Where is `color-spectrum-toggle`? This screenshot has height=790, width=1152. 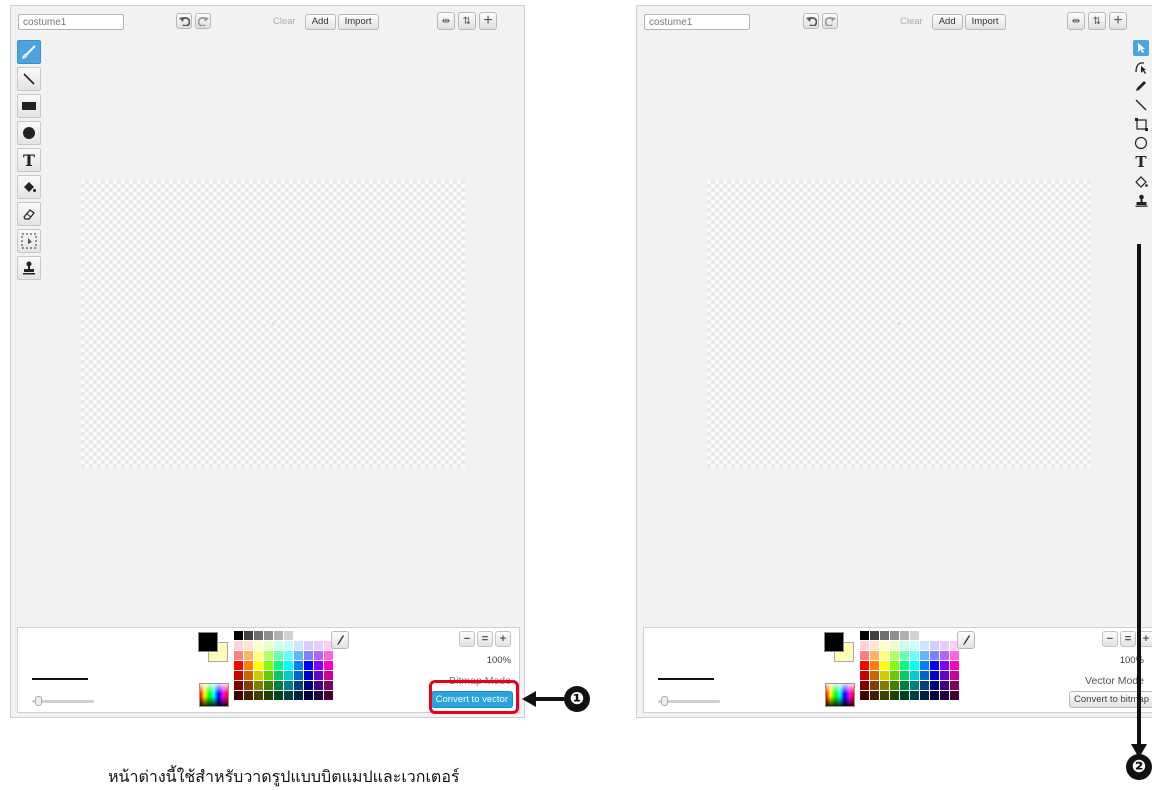
color-spectrum-toggle is located at coordinates (840, 695).